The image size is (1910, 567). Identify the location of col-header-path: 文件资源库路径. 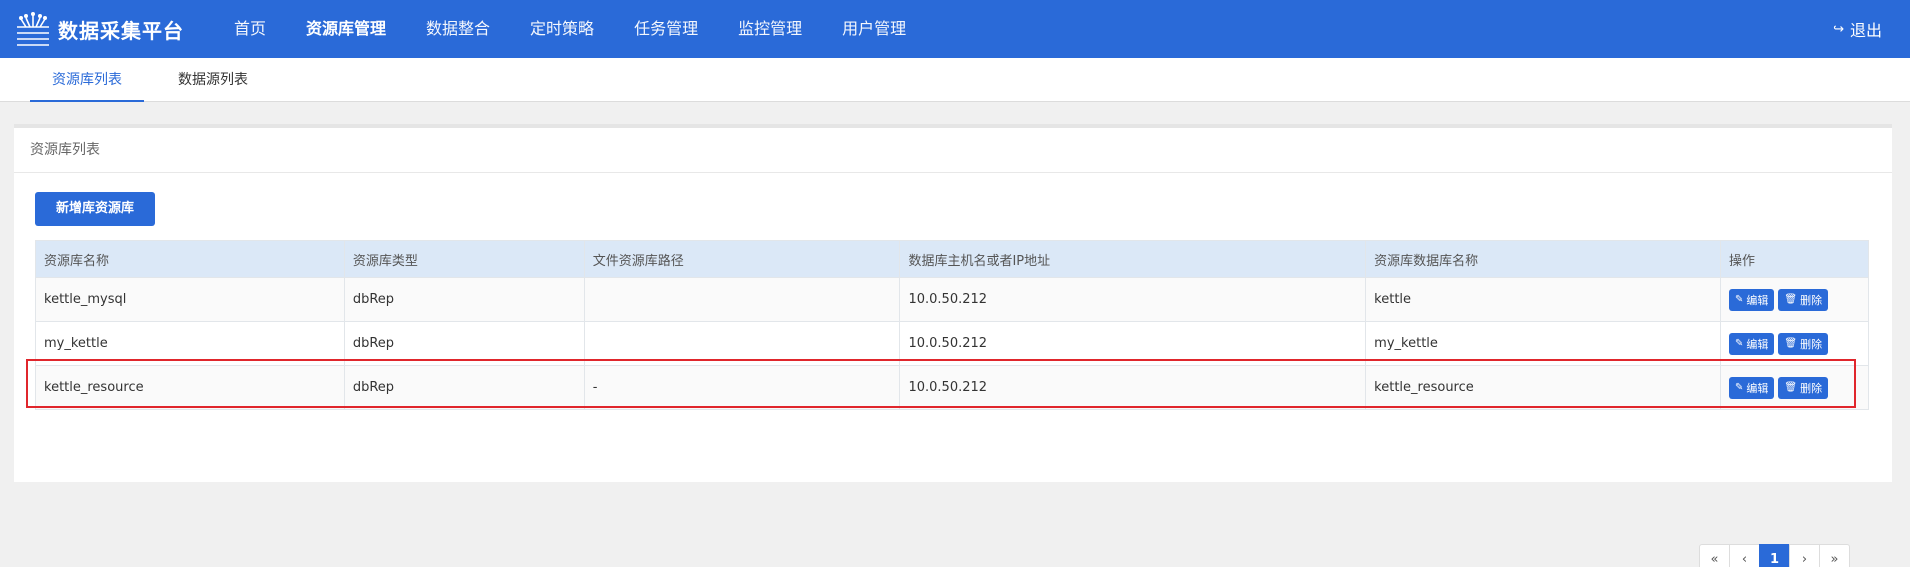
(742, 259).